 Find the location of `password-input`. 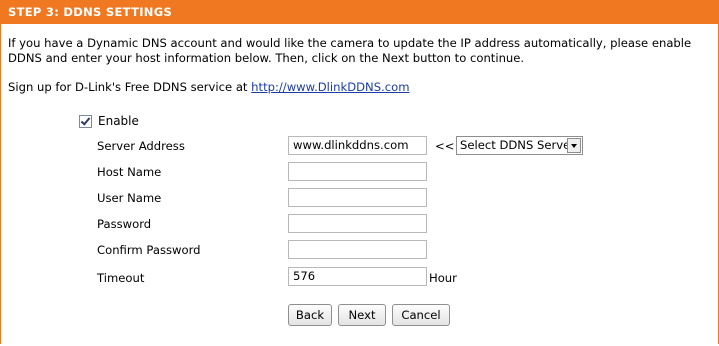

password-input is located at coordinates (357, 223).